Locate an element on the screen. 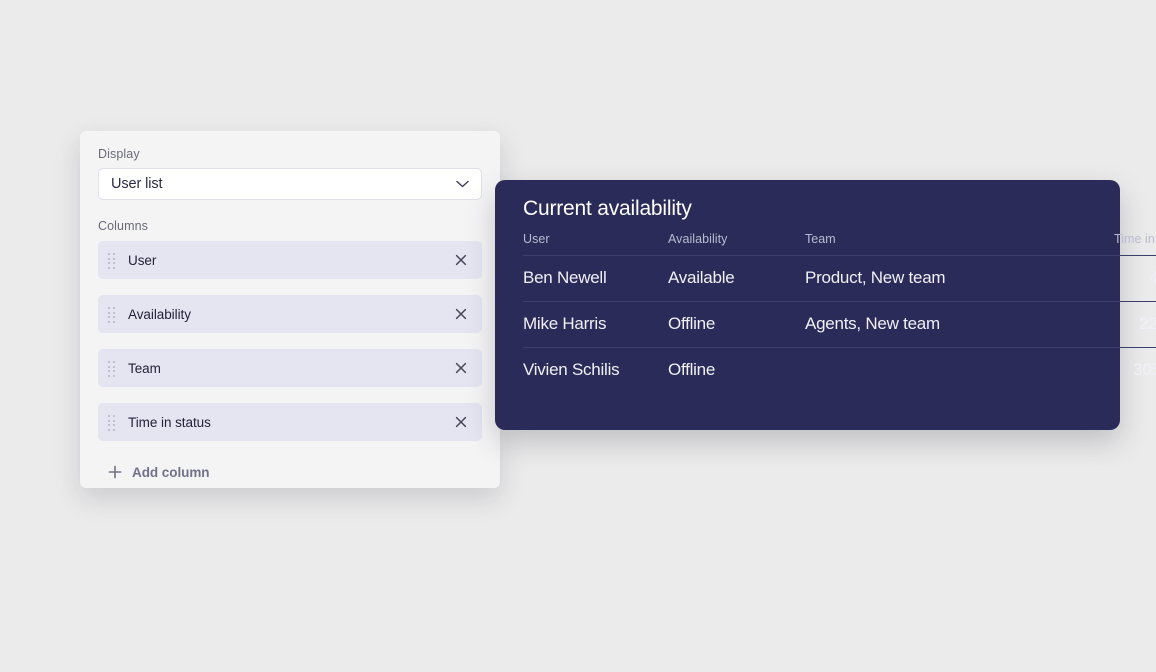 This screenshot has width=1156, height=672. time-value-primary: 22 is located at coordinates (1147, 323).